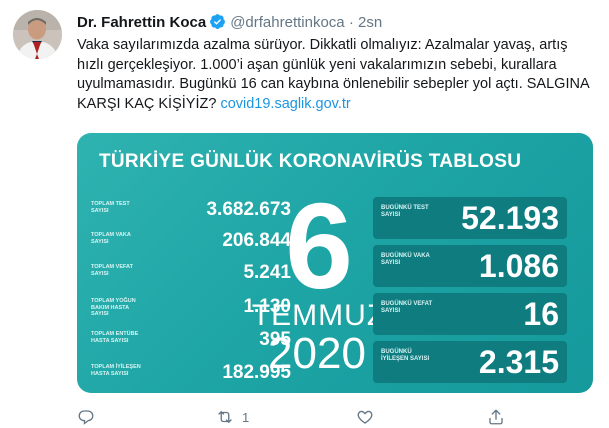  Describe the element at coordinates (510, 218) in the screenshot. I see `today-value: 52.193` at that location.